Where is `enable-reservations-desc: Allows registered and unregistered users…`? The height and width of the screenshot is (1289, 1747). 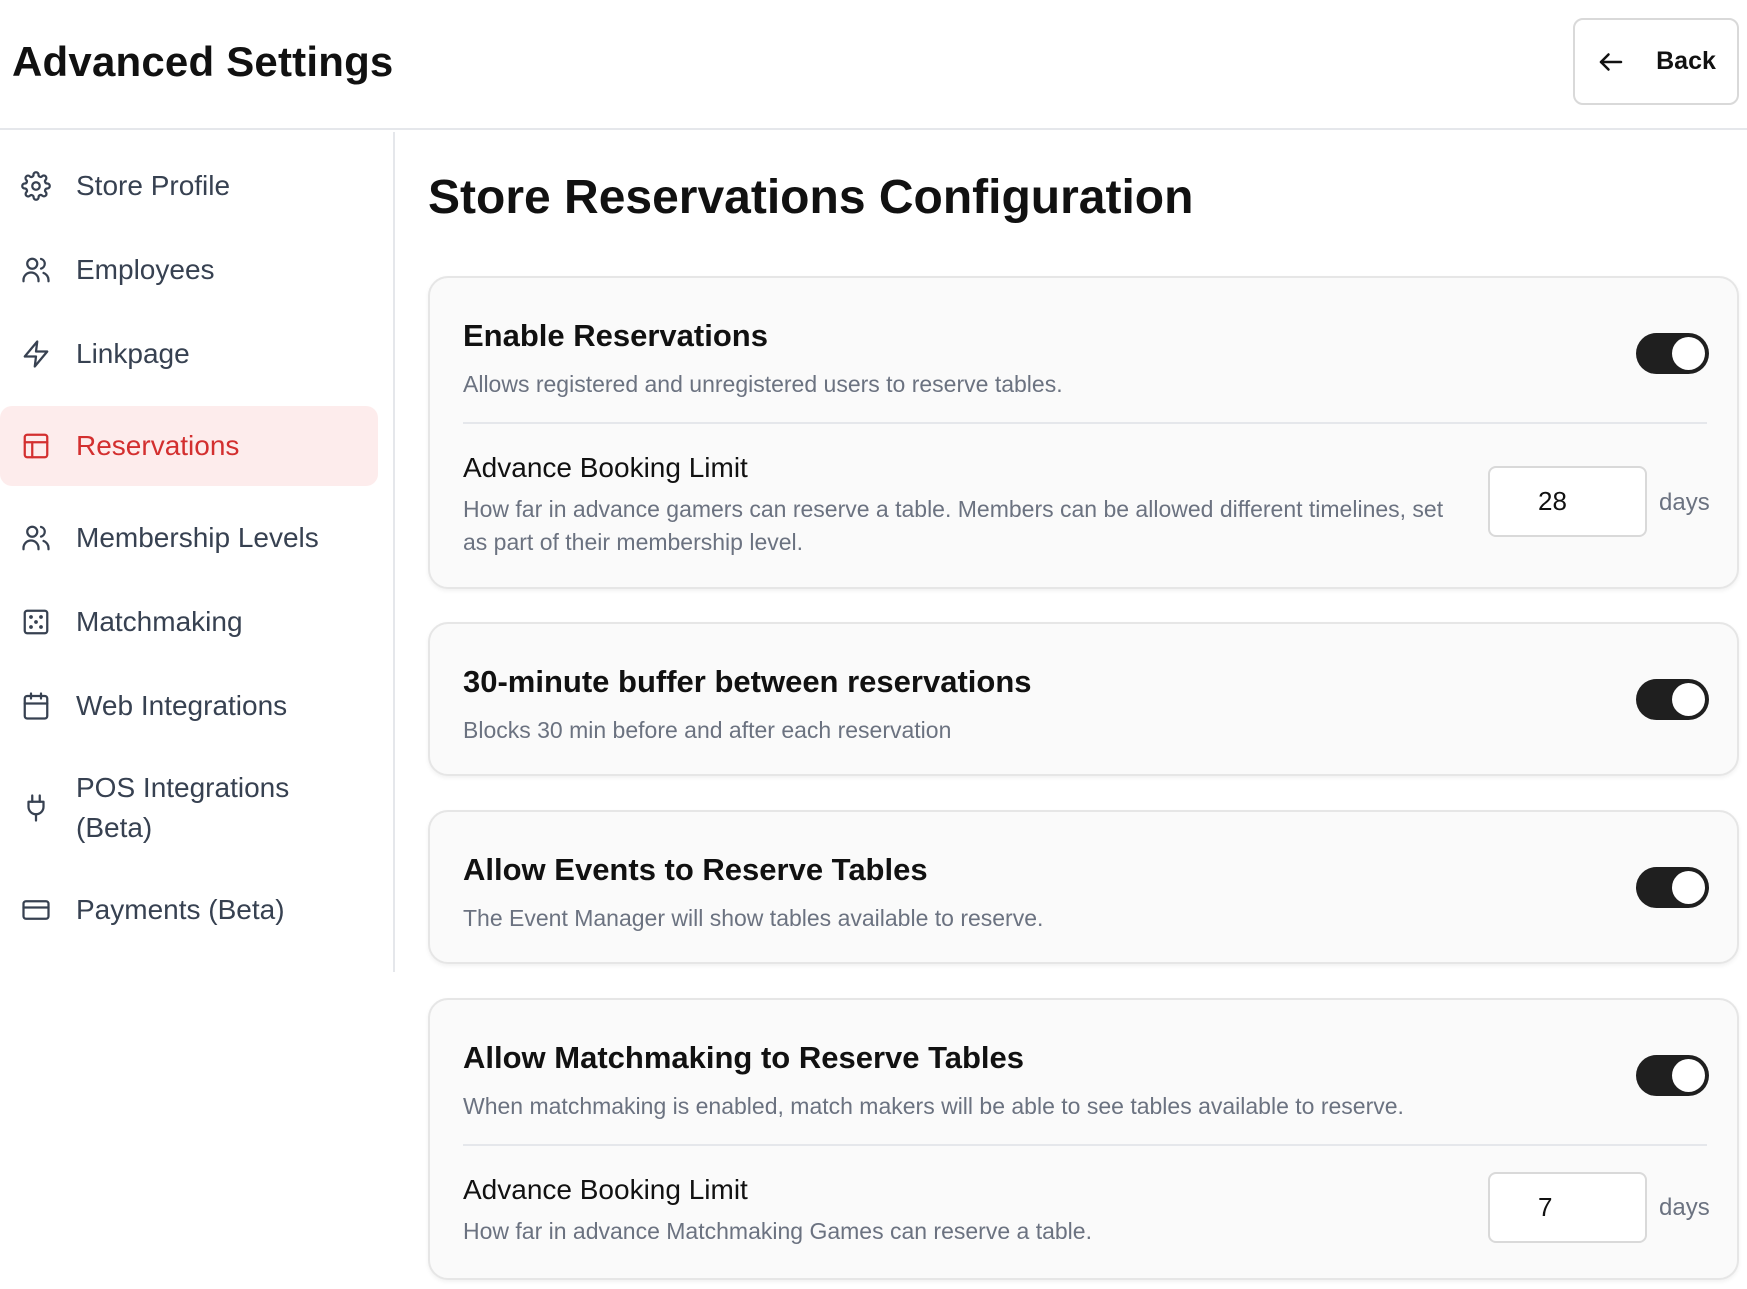
enable-reservations-desc: Allows registered and unregistered users… is located at coordinates (763, 384).